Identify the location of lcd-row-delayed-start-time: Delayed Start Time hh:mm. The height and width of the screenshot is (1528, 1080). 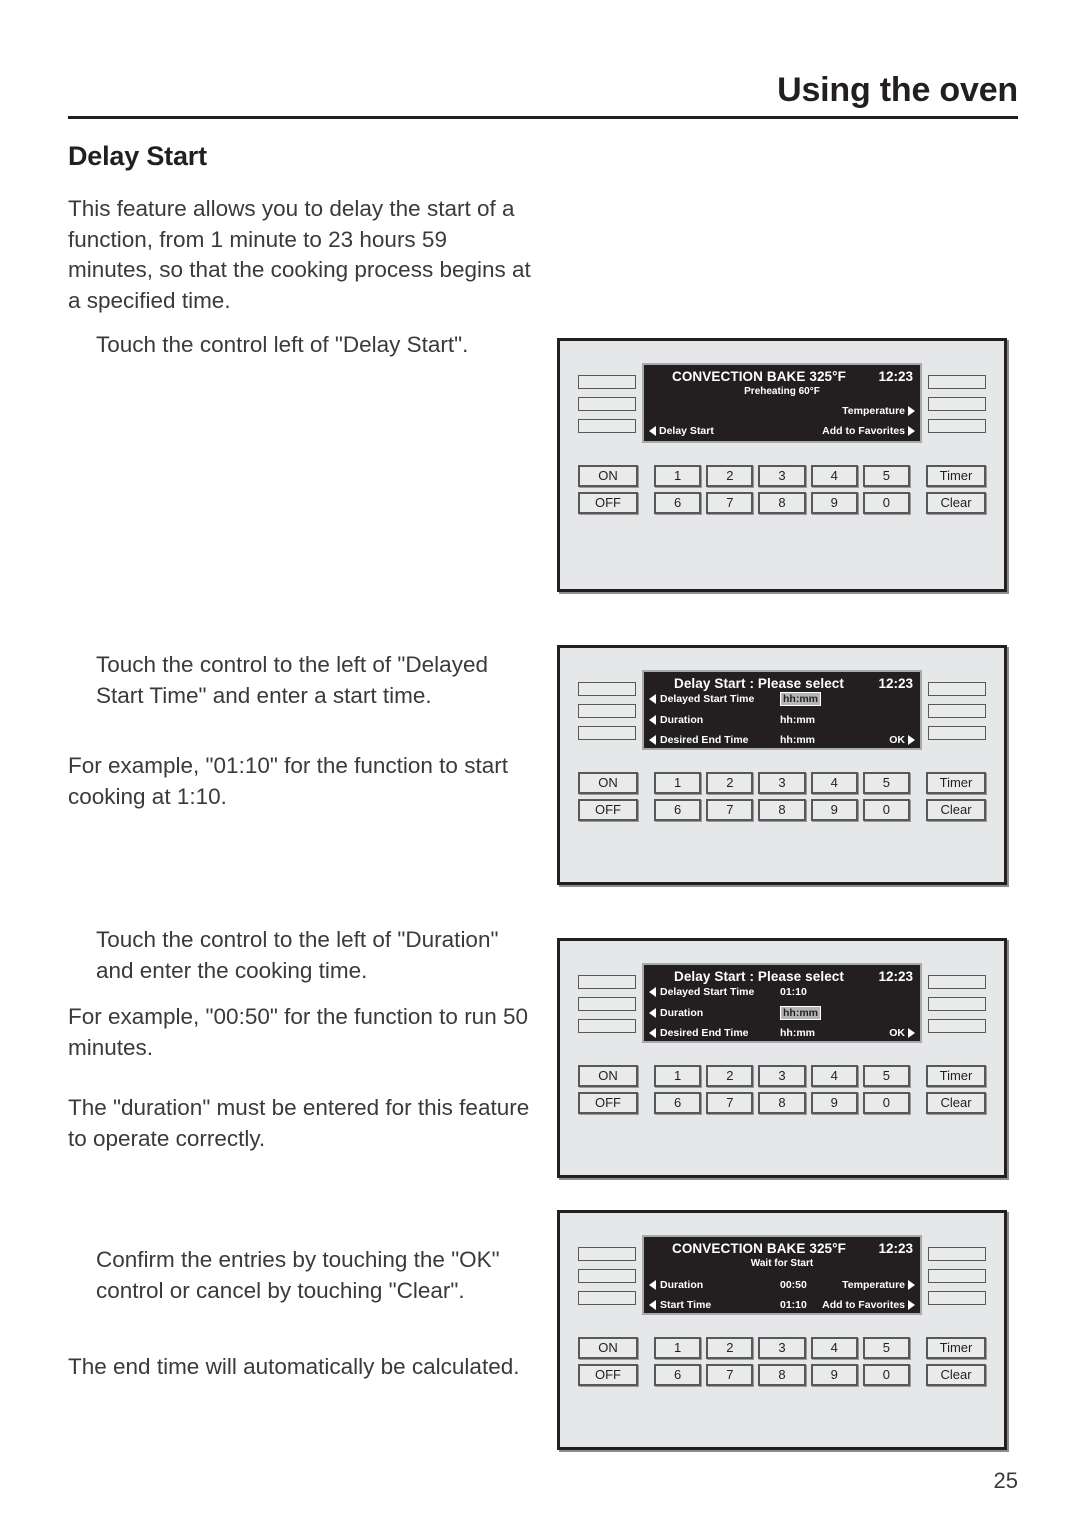
(782, 699).